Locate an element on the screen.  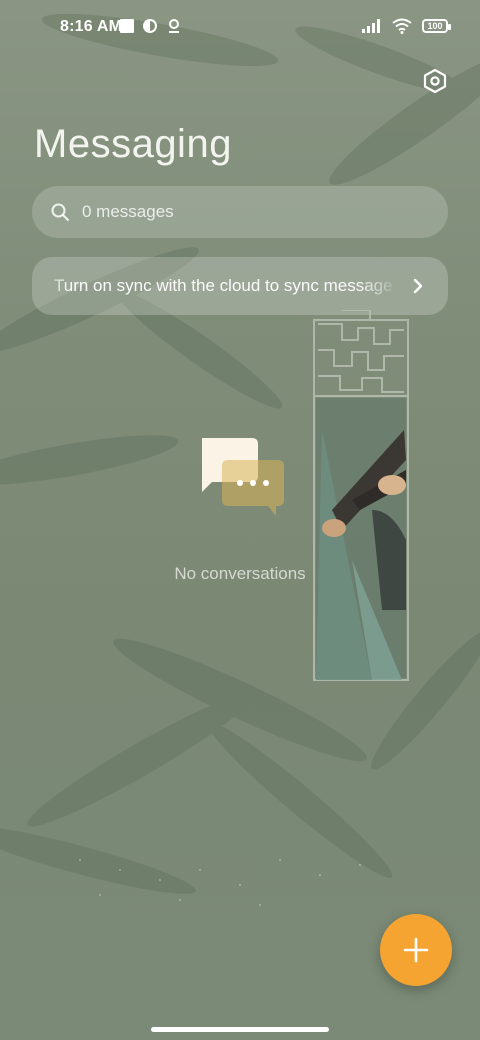
search-icon is located at coordinates (61, 212).